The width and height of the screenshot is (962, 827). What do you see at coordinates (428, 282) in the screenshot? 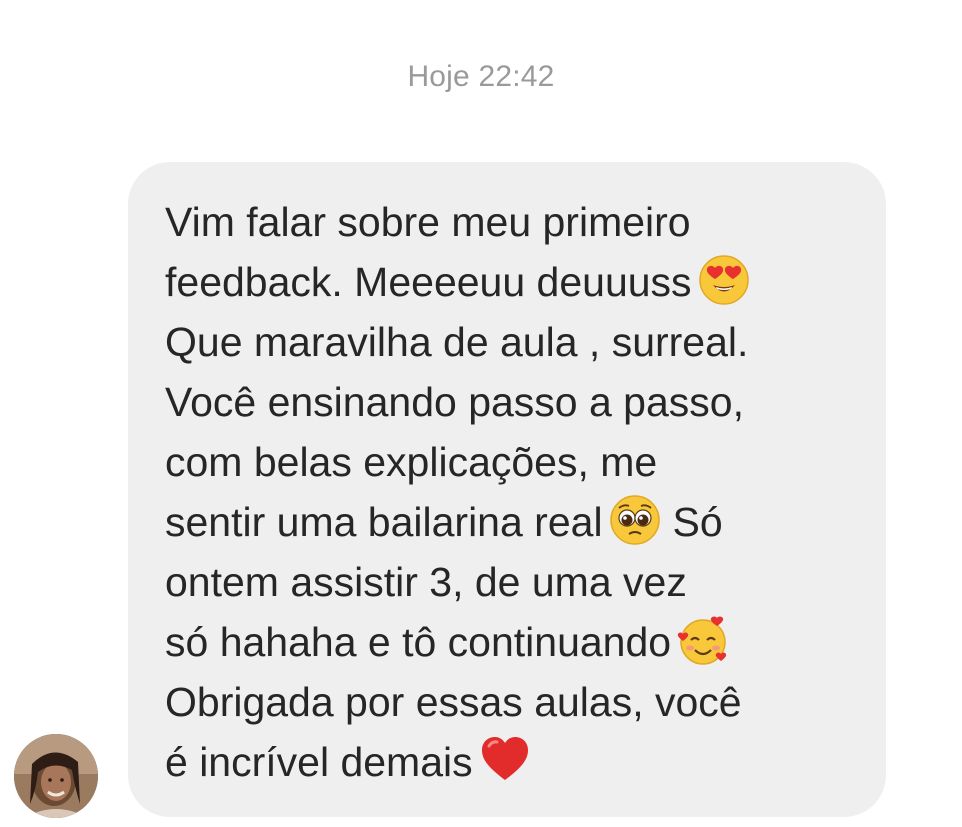
I see `message-text: feedback. Meeeeuu deuuuss` at bounding box center [428, 282].